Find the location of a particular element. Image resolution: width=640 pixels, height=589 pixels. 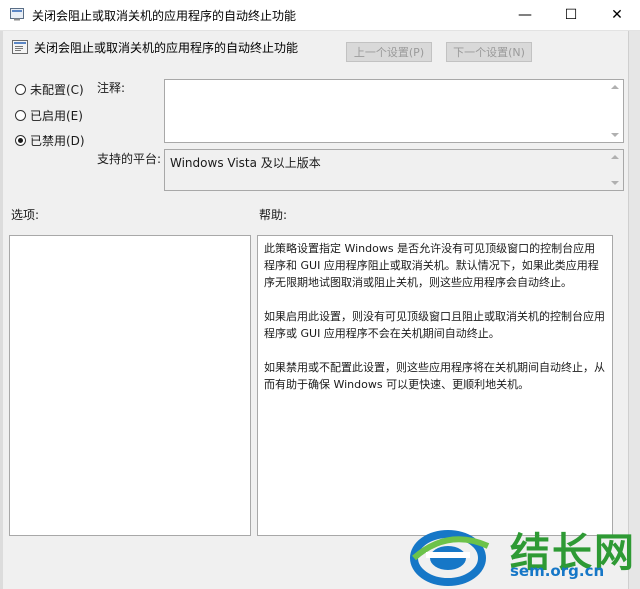

option-label: 已启用(E) is located at coordinates (56, 115).